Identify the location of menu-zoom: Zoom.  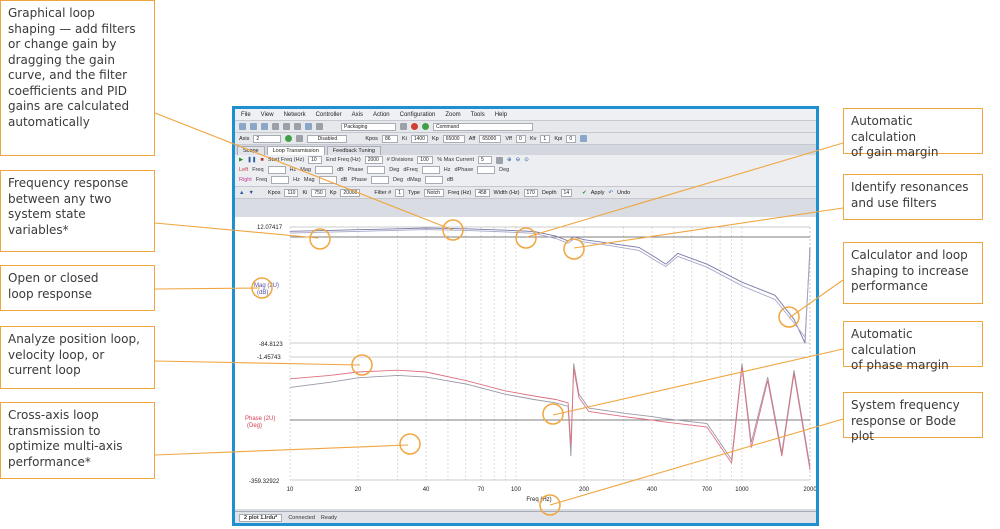
(452, 115).